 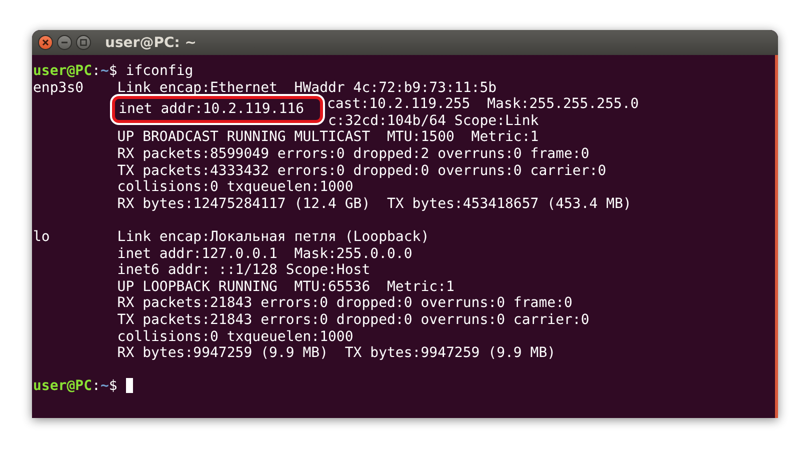 I want to click on command-text: ifconfig, so click(x=159, y=71).